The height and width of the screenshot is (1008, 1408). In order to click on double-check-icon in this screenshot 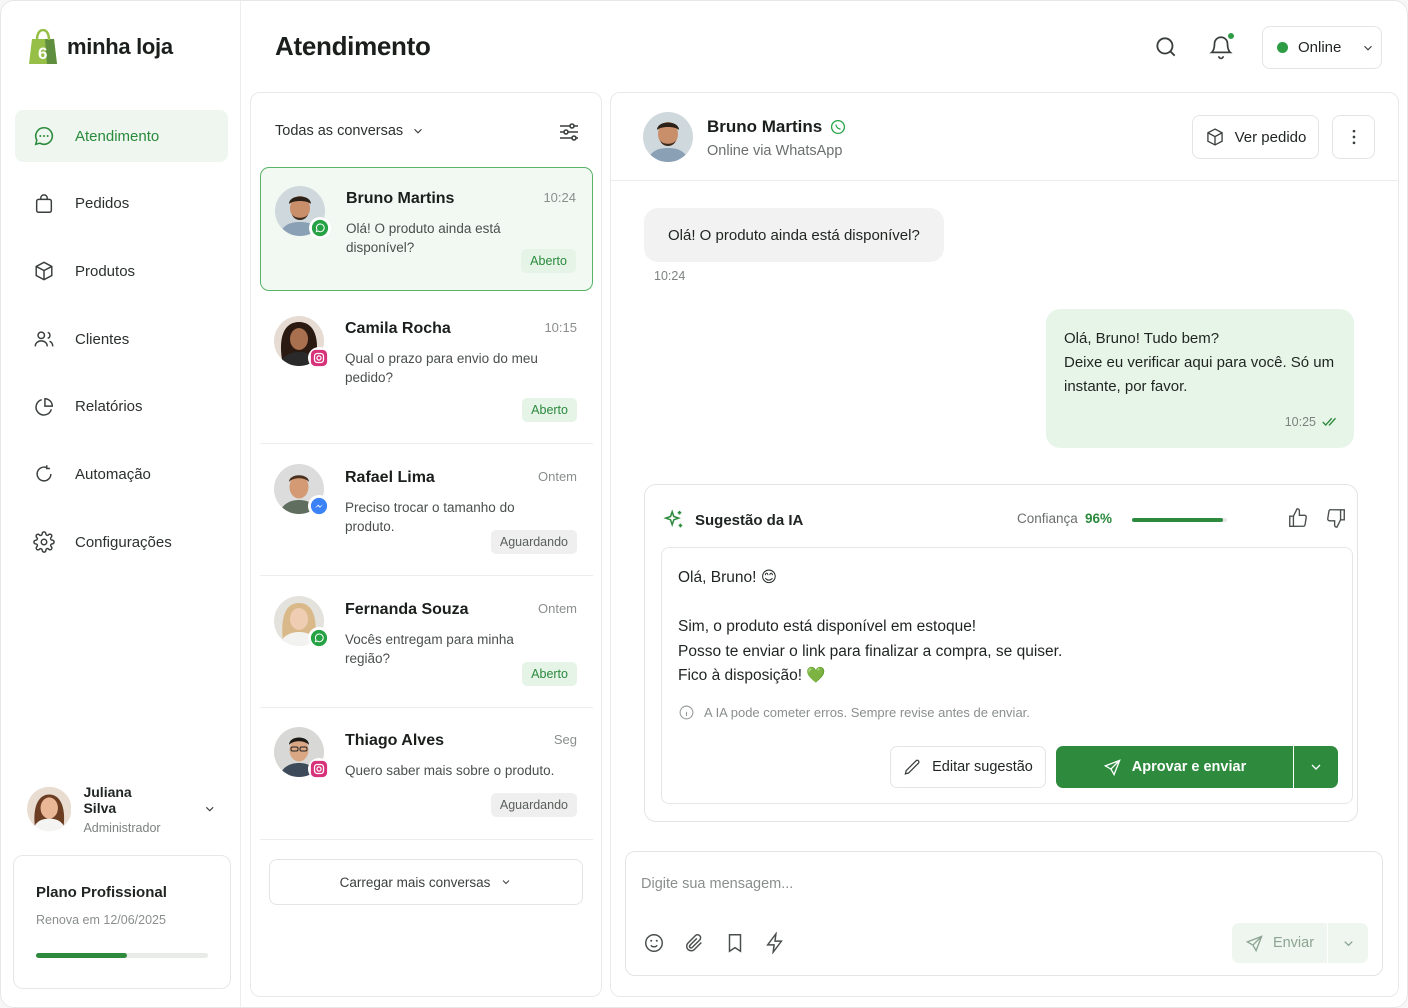, I will do `click(1329, 421)`.